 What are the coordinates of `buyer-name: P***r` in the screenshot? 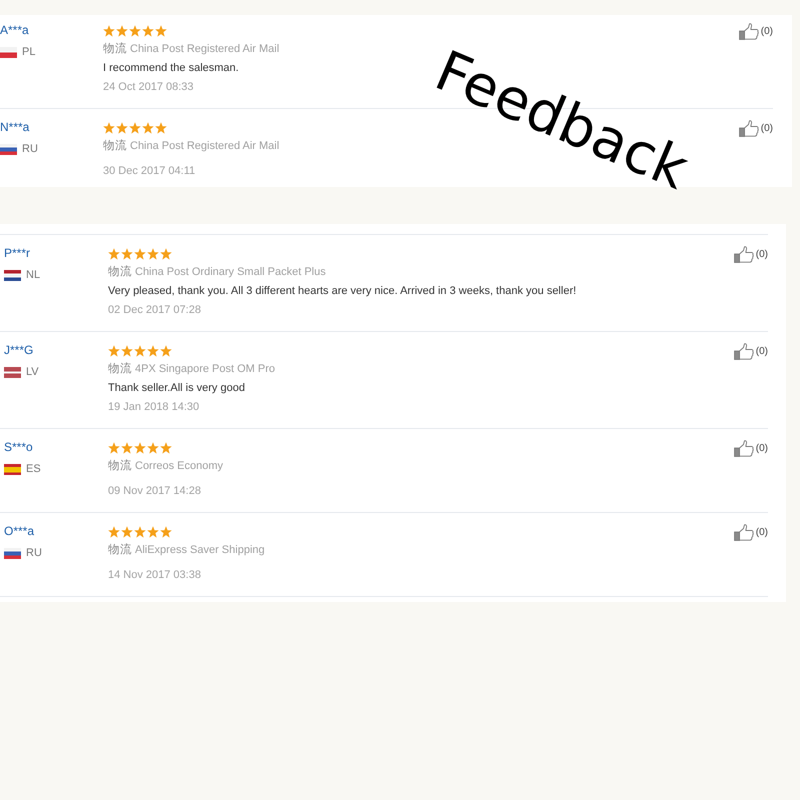 It's located at (17, 253).